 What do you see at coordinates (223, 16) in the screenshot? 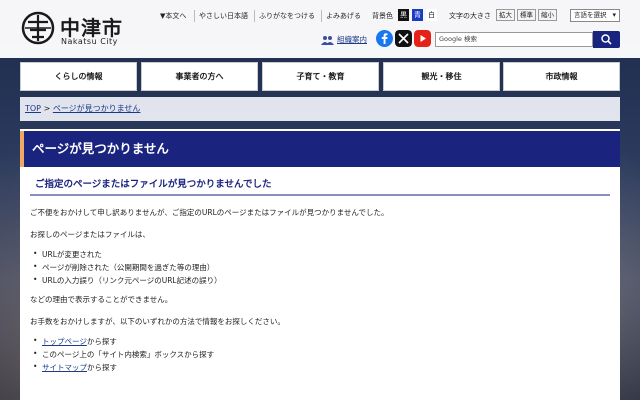
I see `easy-japanese-link: やさしい日本語` at bounding box center [223, 16].